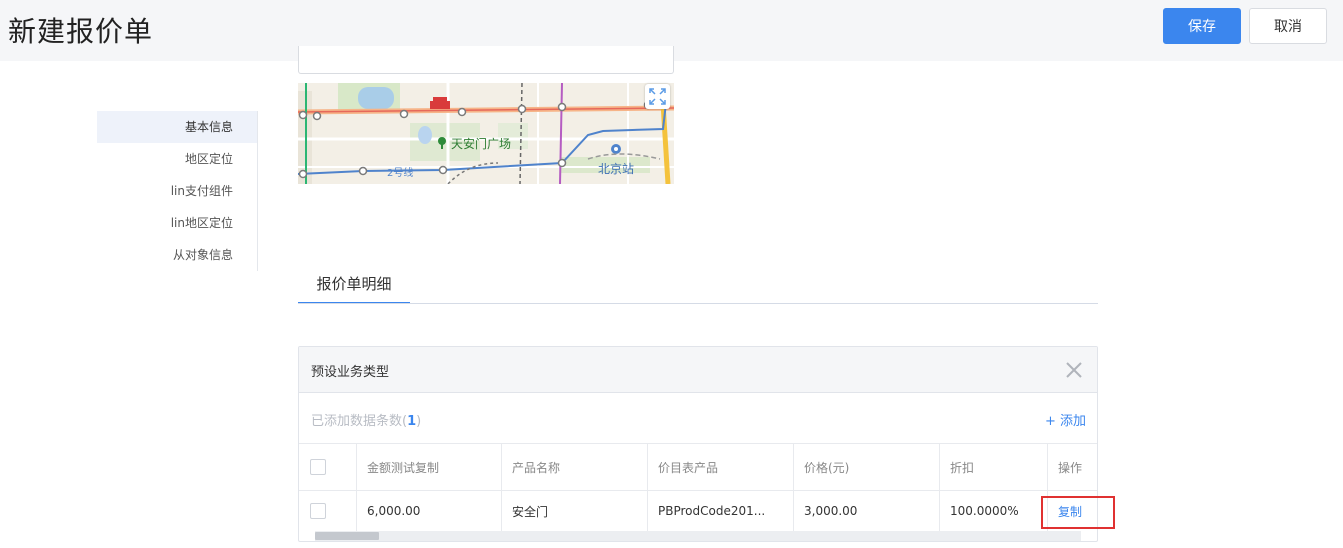 The height and width of the screenshot is (548, 1343). Describe the element at coordinates (994, 467) in the screenshot. I see `column-header-discount: 折扣` at that location.